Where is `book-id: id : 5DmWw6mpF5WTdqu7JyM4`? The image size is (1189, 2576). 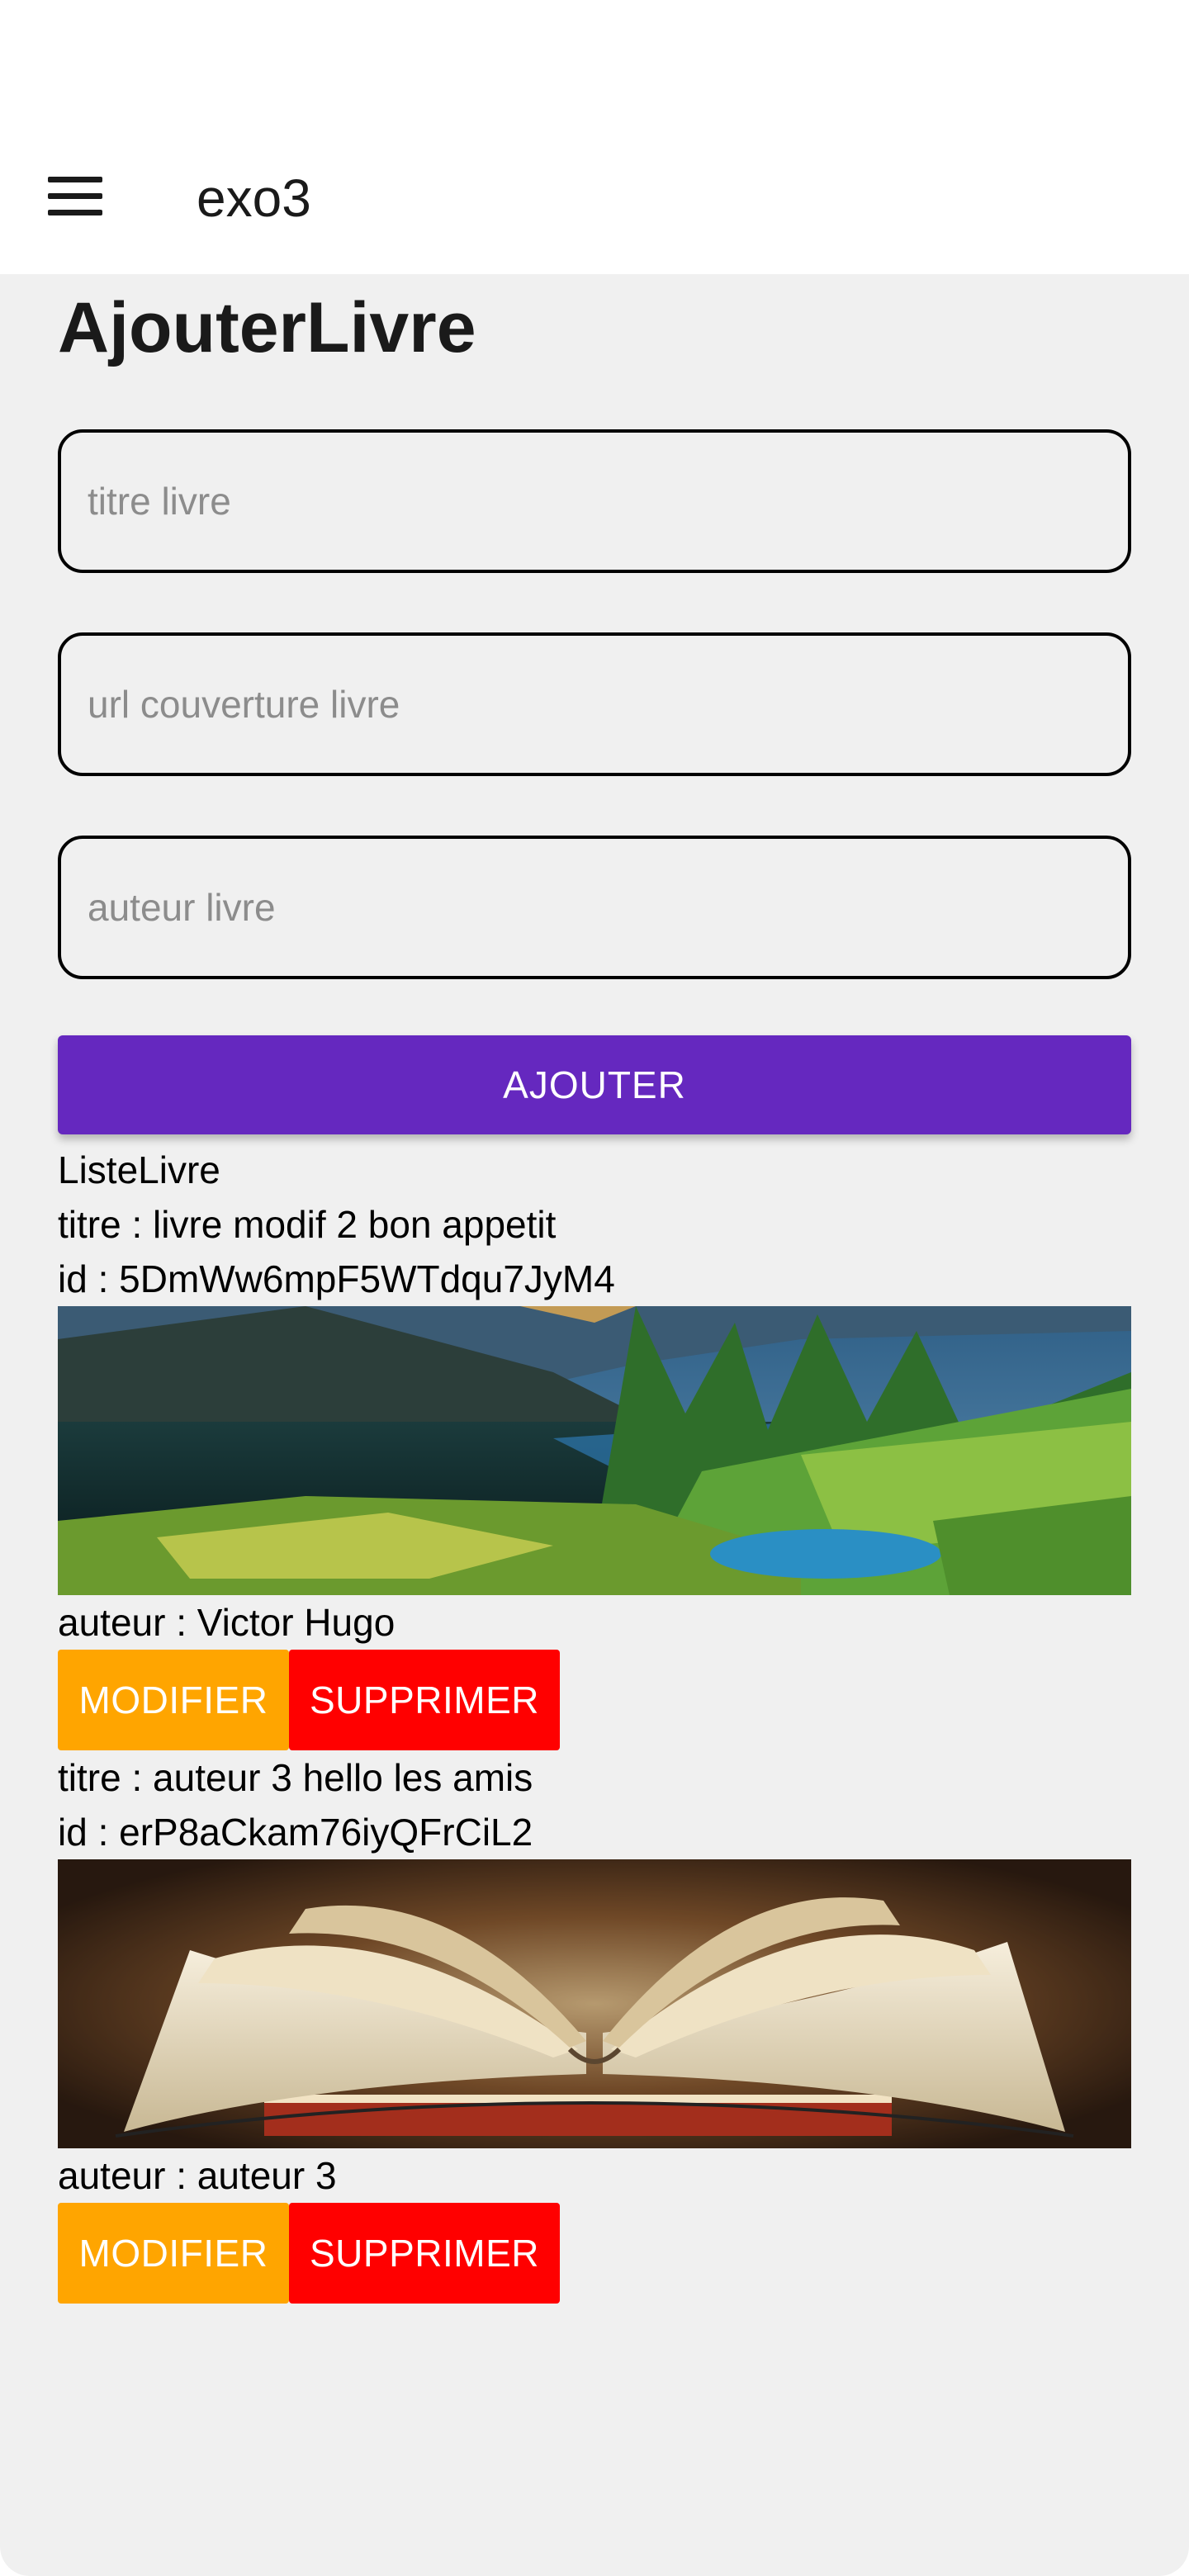
book-id: id : 5DmWw6mpF5WTdqu7JyM4 is located at coordinates (336, 1278).